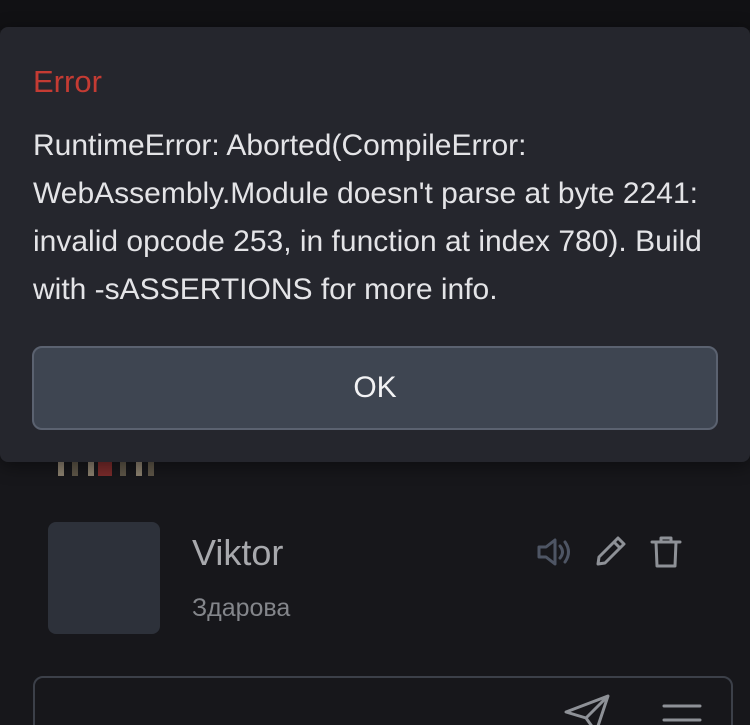  What do you see at coordinates (241, 608) in the screenshot?
I see `chat-last-message: Здарова` at bounding box center [241, 608].